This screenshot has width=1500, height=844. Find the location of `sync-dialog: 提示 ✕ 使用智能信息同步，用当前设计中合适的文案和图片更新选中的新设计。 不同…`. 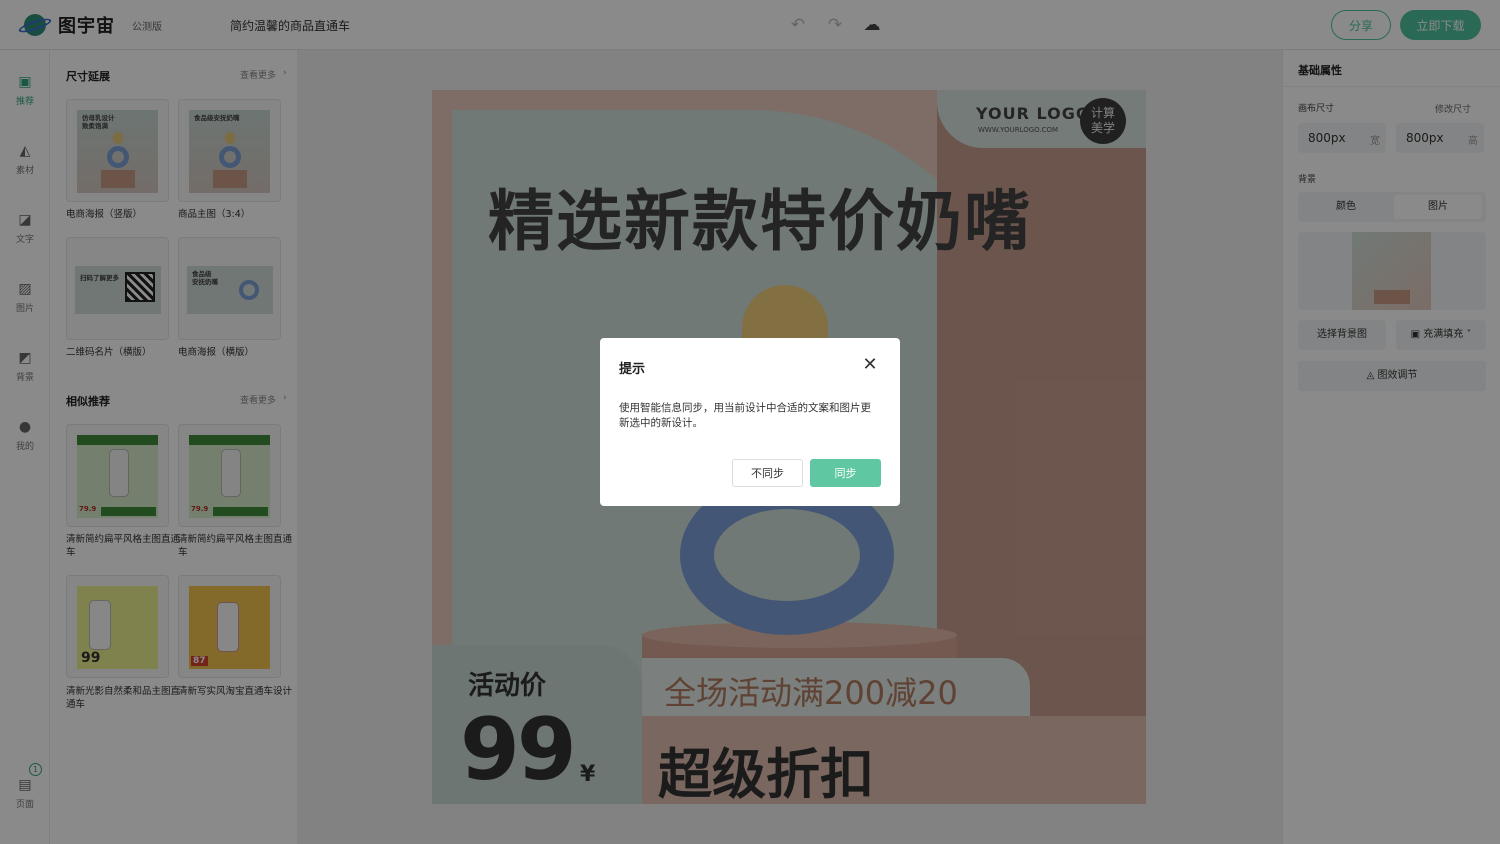

sync-dialog: 提示 ✕ 使用智能信息同步，用当前设计中合适的文案和图片更新选中的新设计。 不同… is located at coordinates (750, 422).